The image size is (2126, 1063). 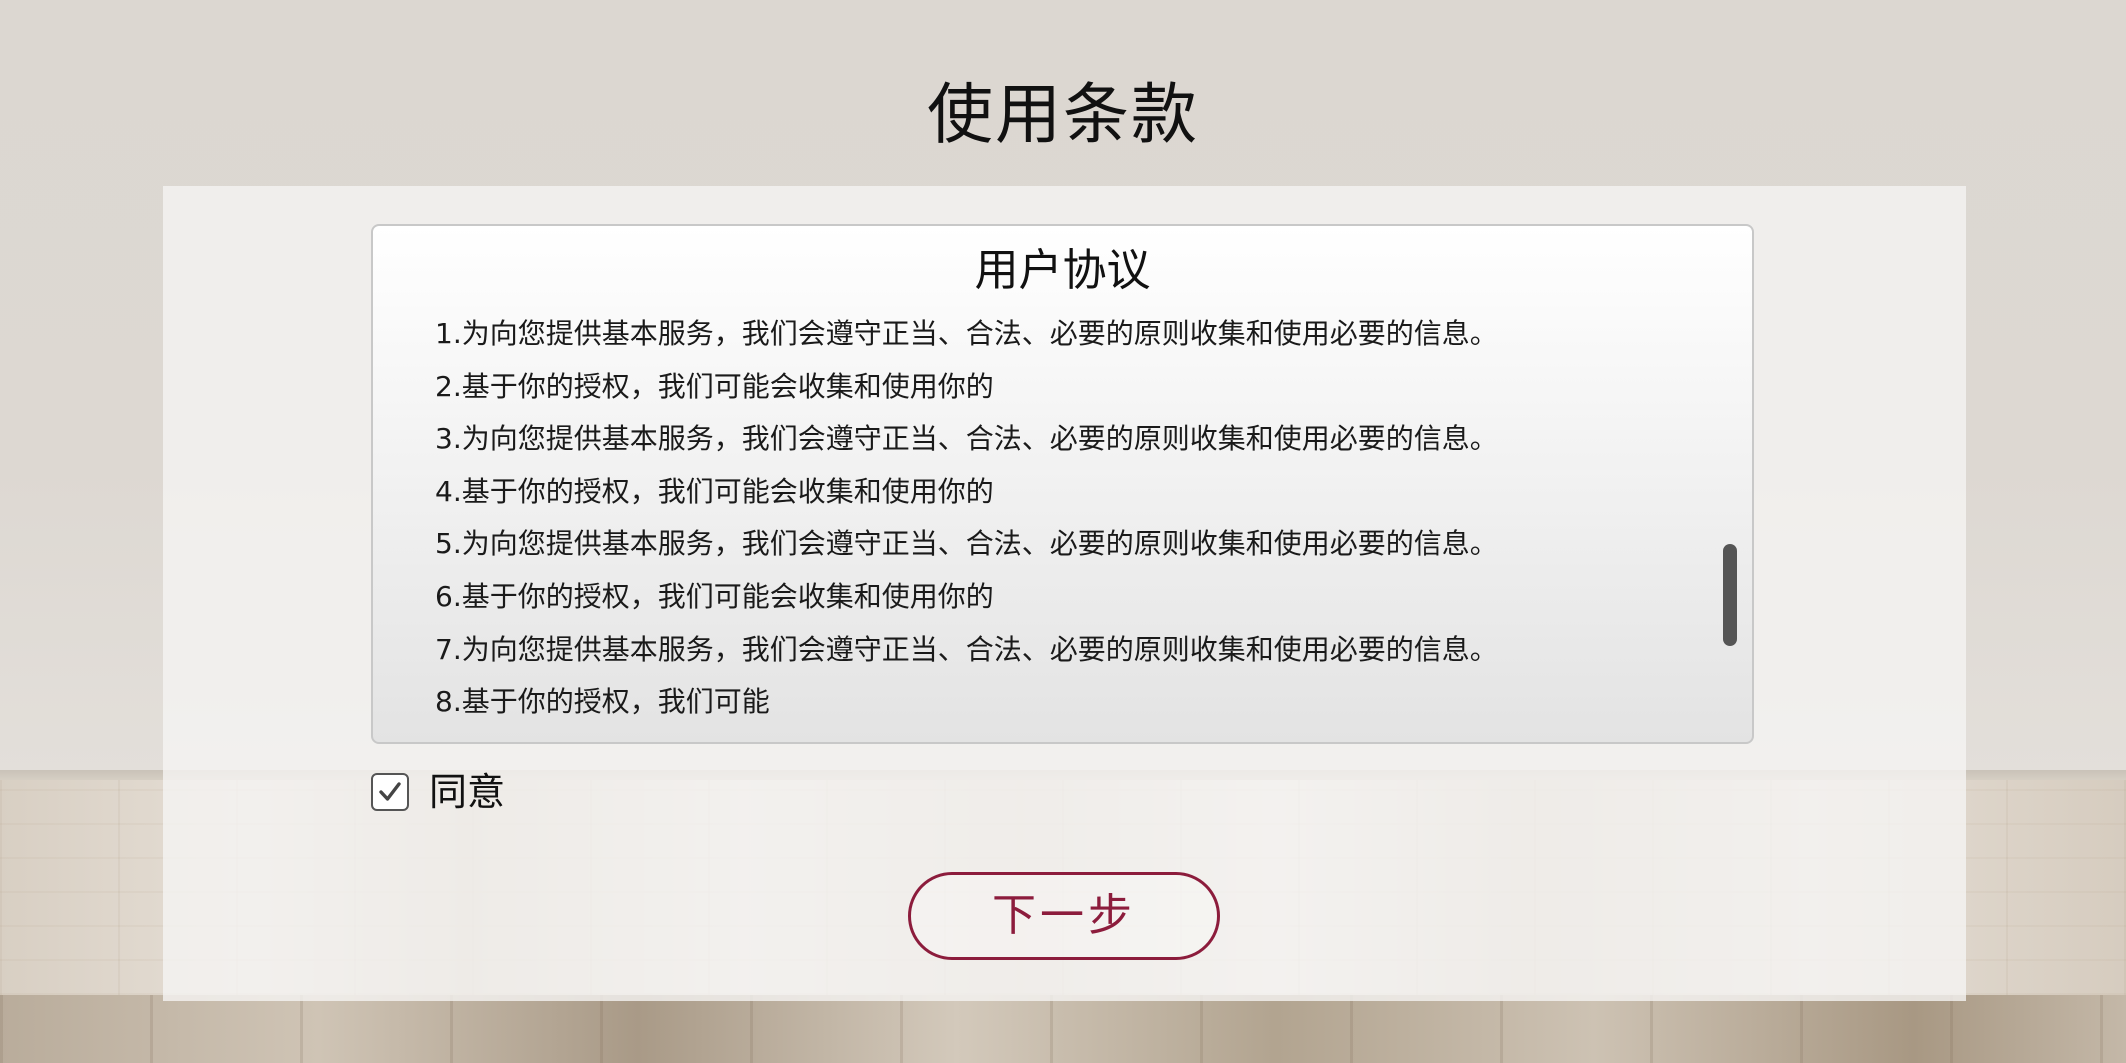 I want to click on background-floor-near, so click(x=1063, y=1029).